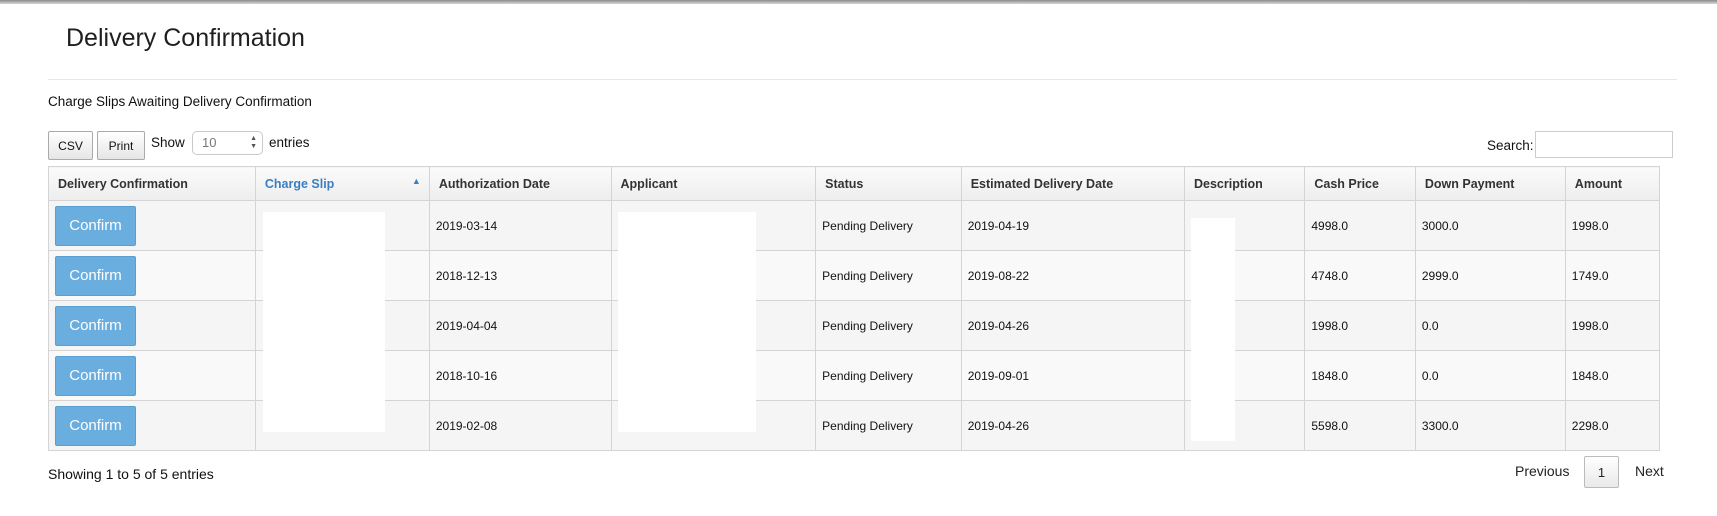 This screenshot has width=1717, height=516. I want to click on down-payment-cell: 3000.0, so click(1490, 225).